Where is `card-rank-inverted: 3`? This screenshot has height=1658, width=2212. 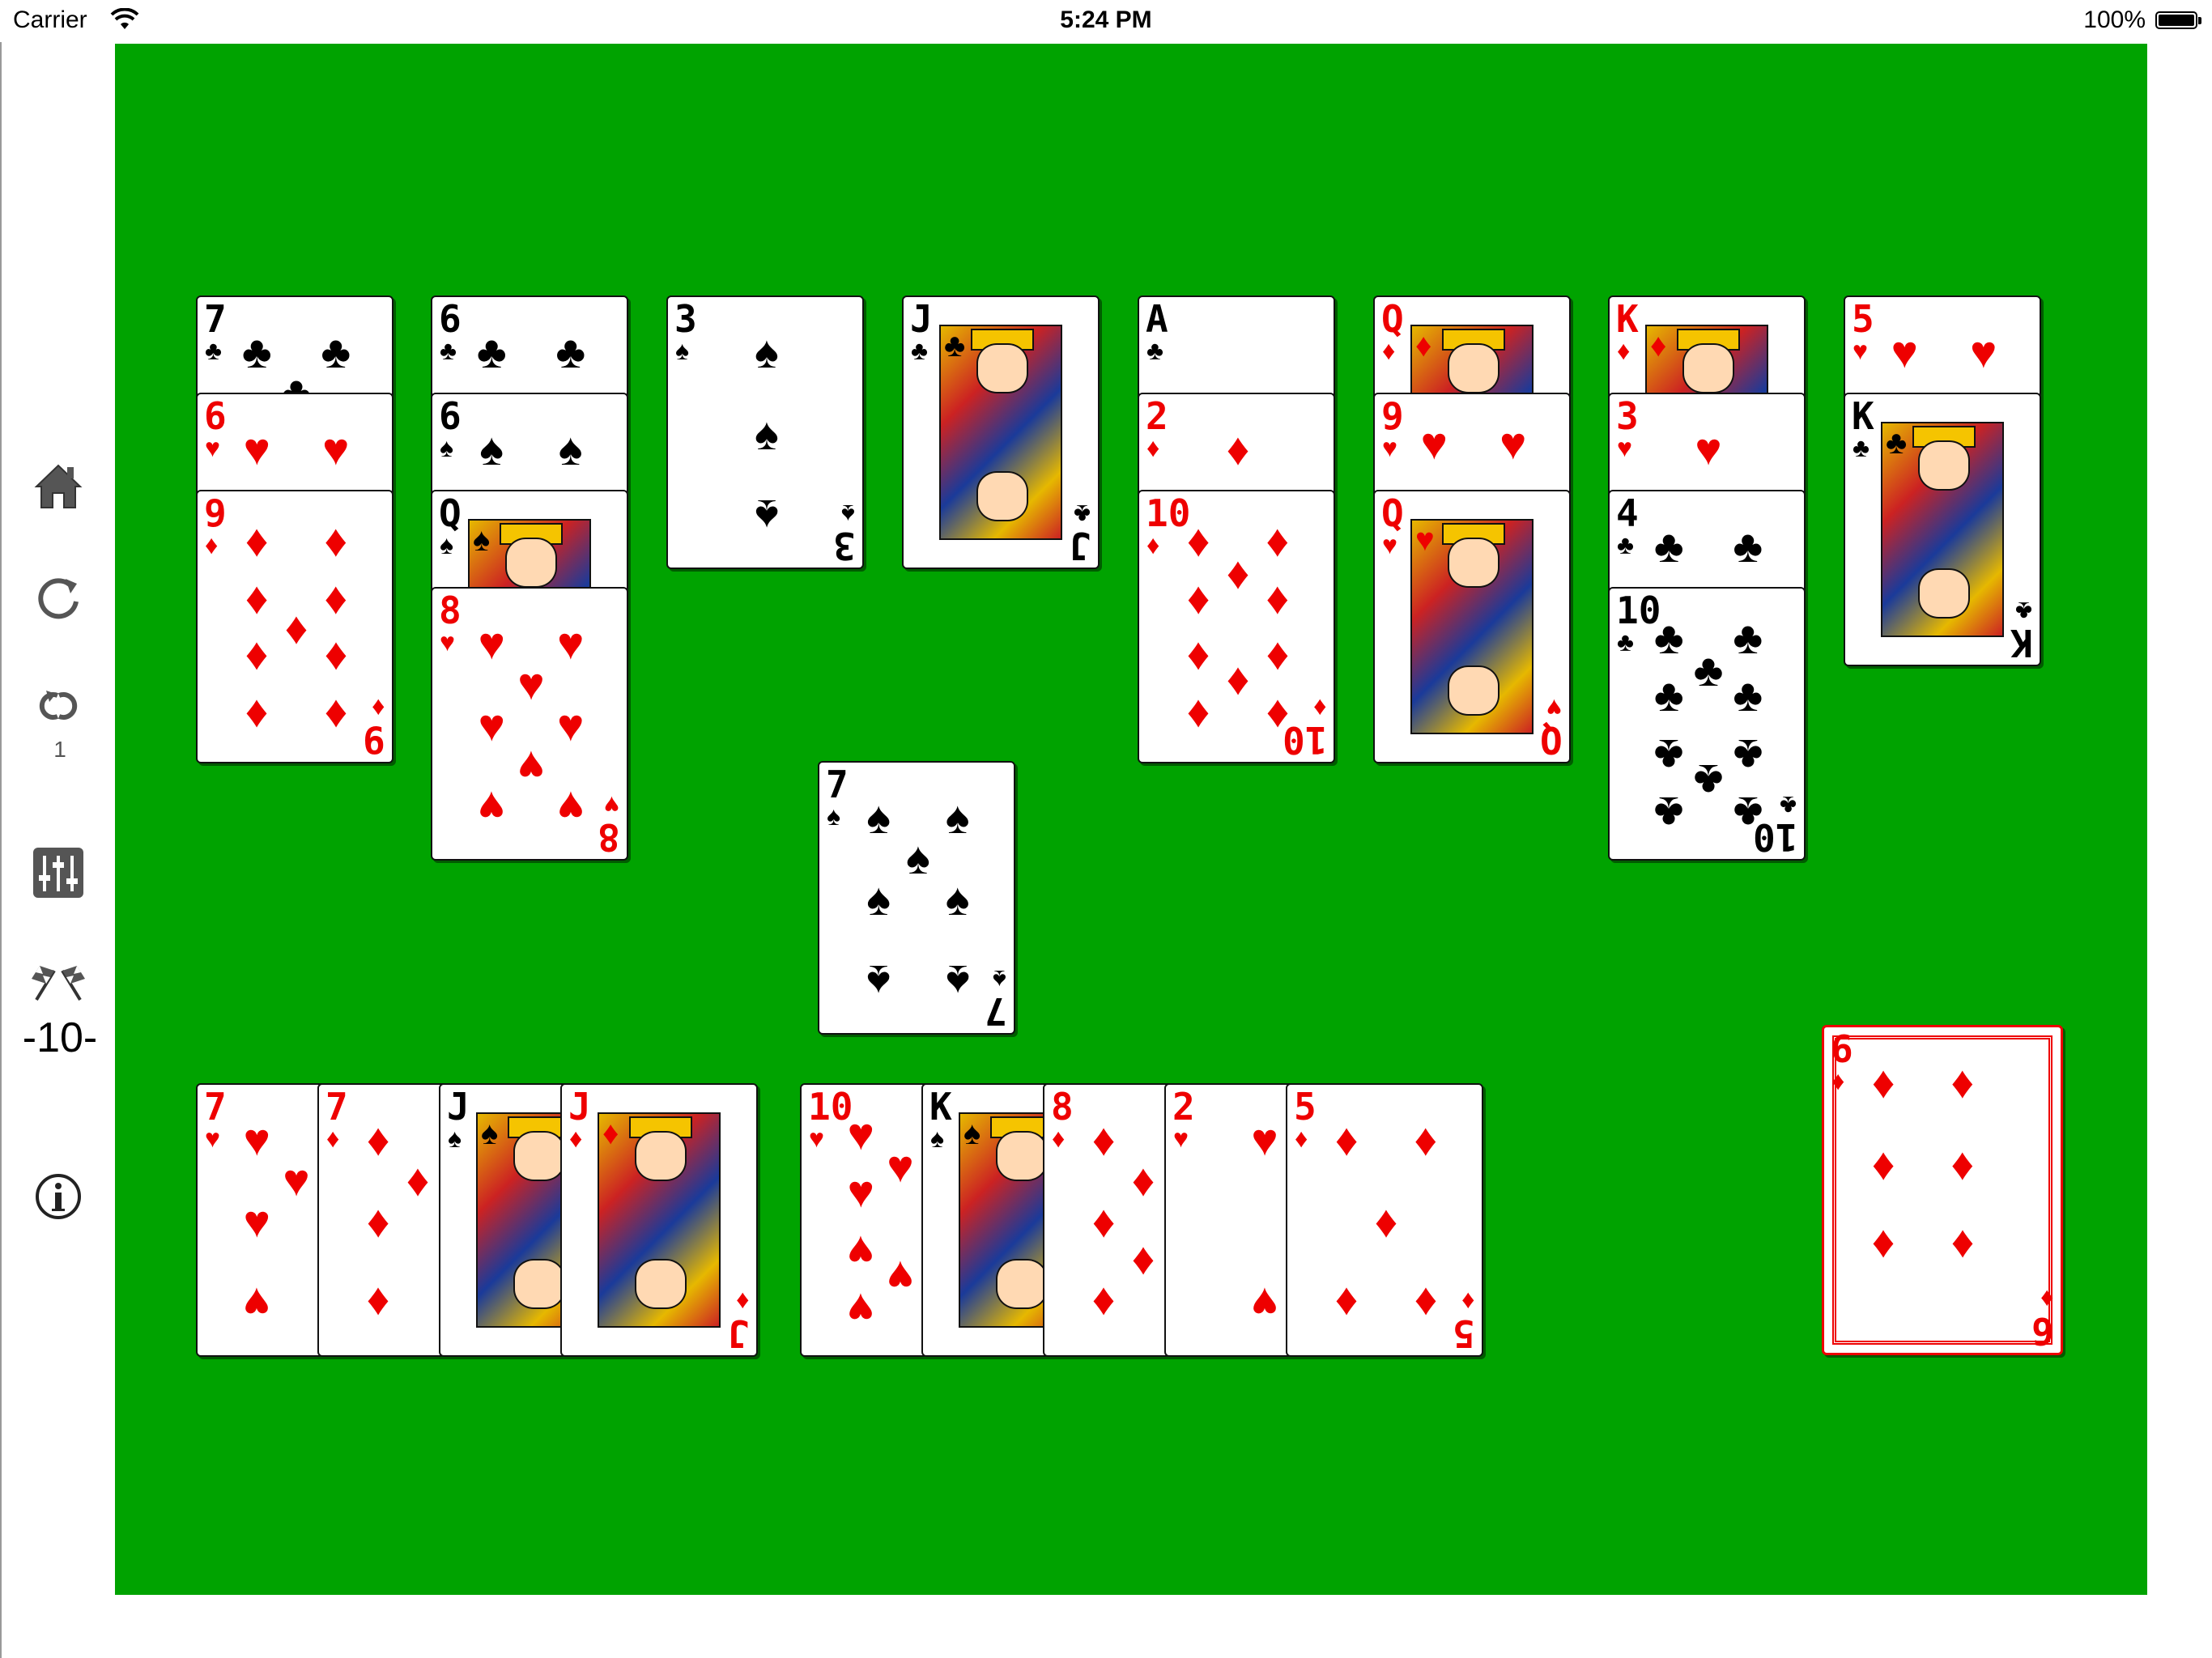 card-rank-inverted: 3 is located at coordinates (844, 546).